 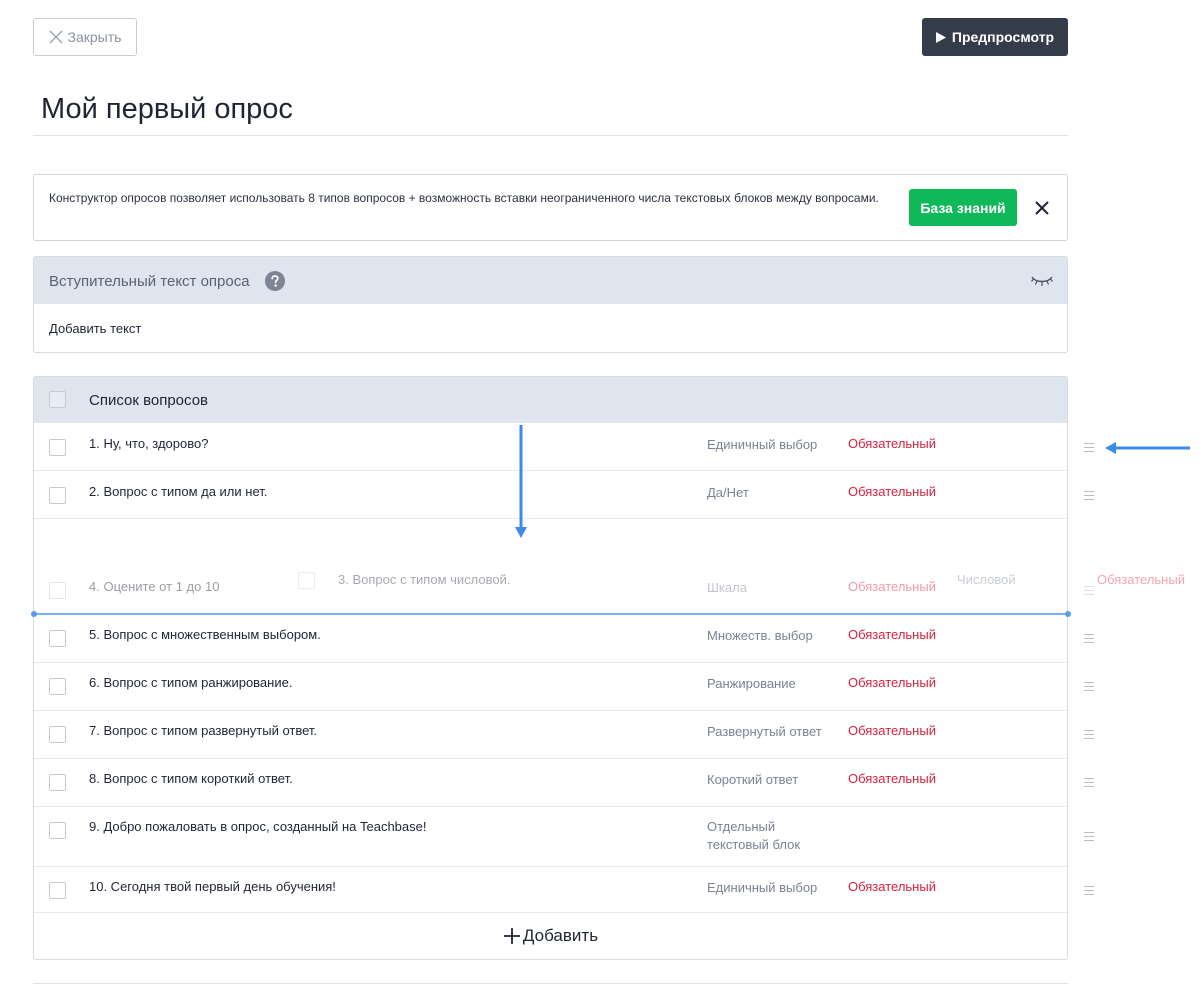 What do you see at coordinates (205, 634) in the screenshot?
I see `question-label: 5. Вопрос с множественным выбором.` at bounding box center [205, 634].